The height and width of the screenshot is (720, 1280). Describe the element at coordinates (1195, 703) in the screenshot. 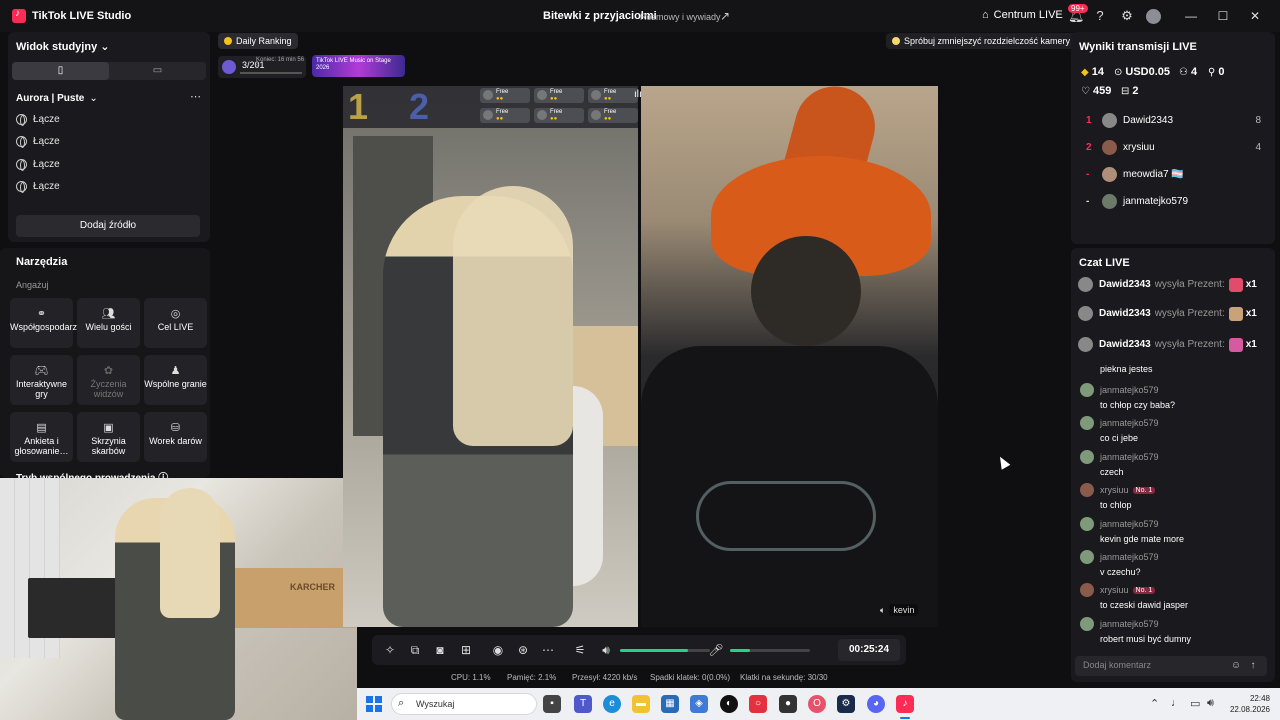

I see `network-icon: ▭` at that location.